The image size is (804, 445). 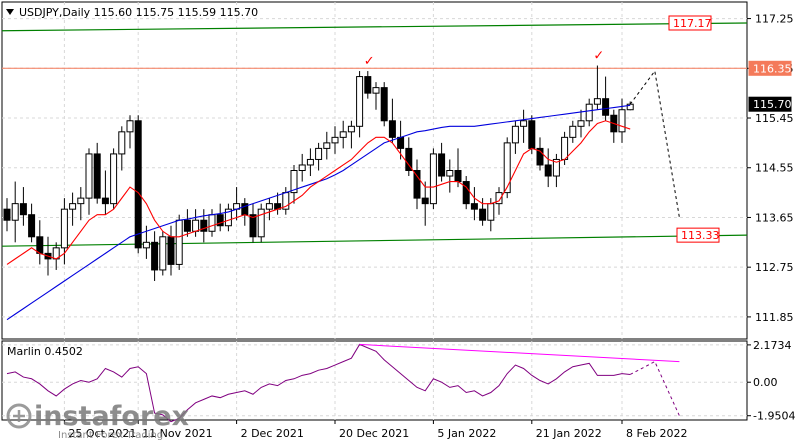 I want to click on price-tag-label: 115.70, so click(x=772, y=104).